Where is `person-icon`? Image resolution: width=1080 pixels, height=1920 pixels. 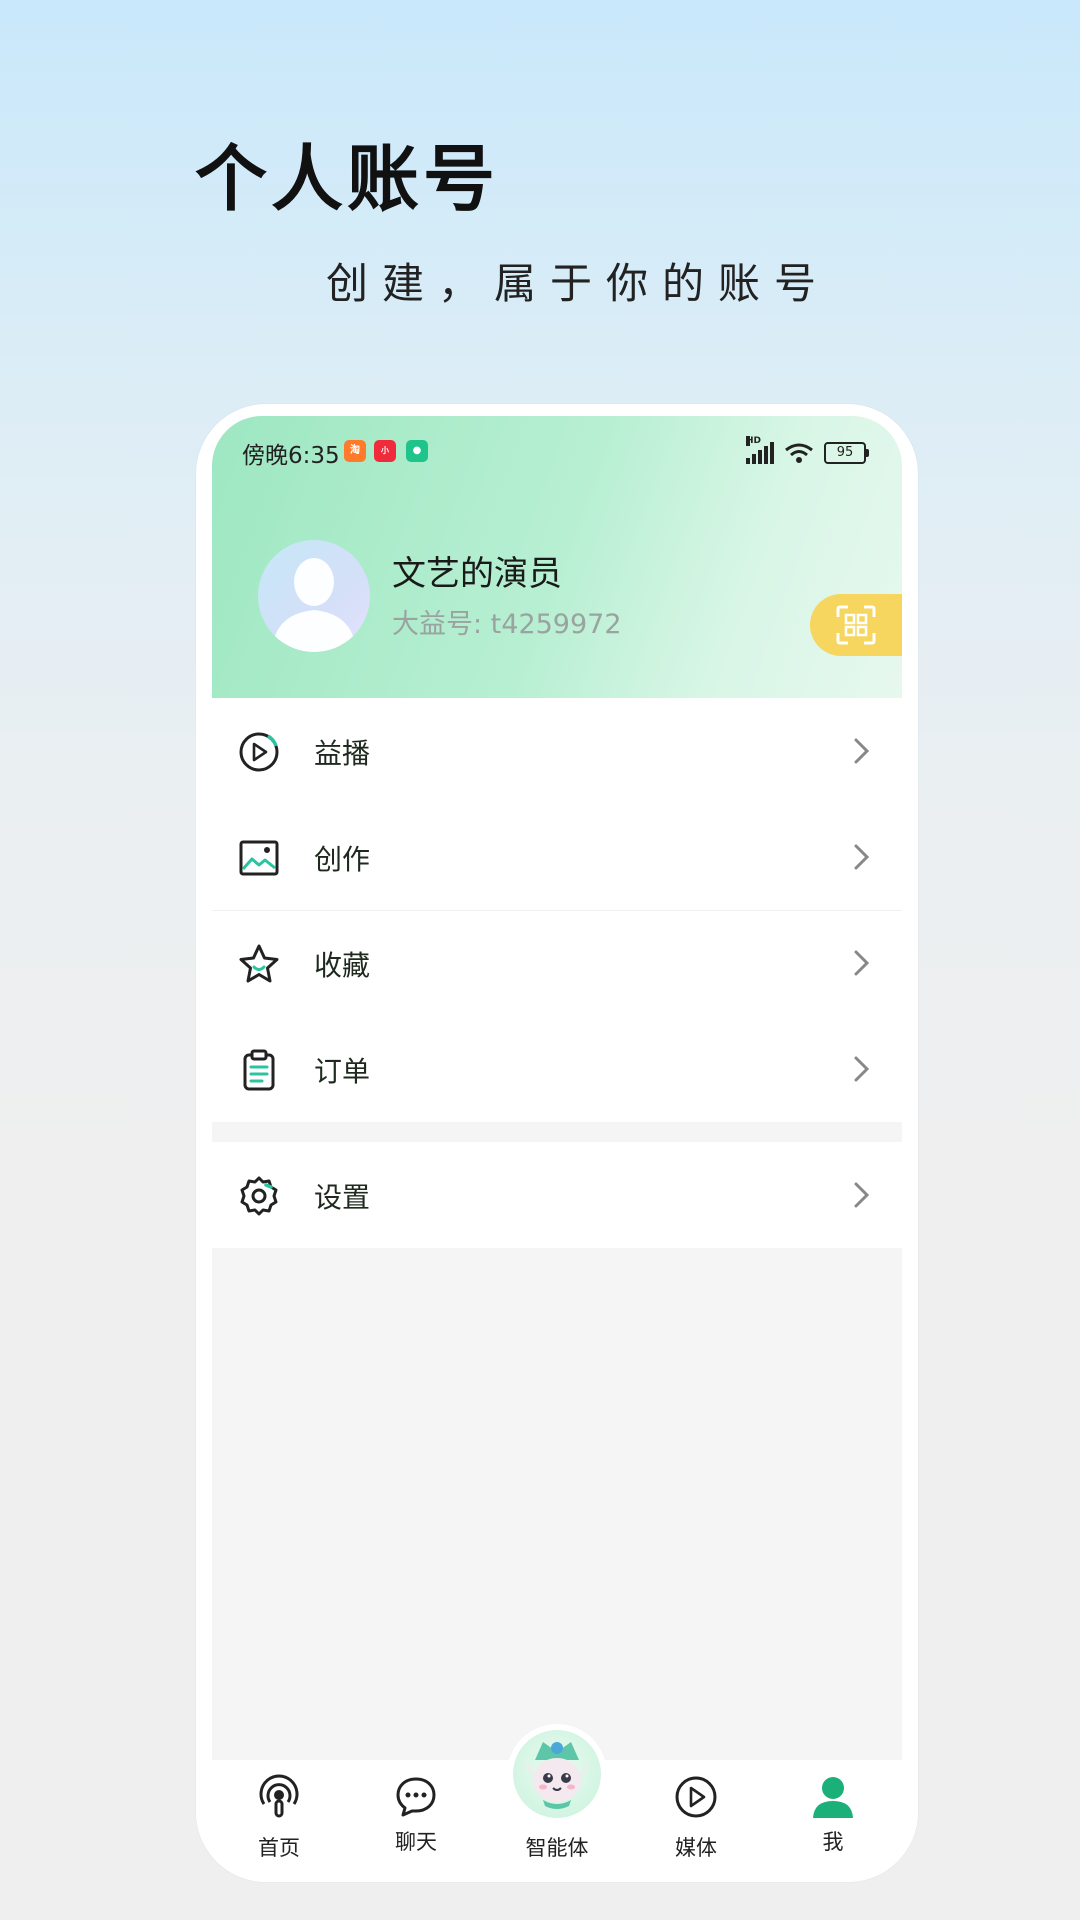 person-icon is located at coordinates (833, 1797).